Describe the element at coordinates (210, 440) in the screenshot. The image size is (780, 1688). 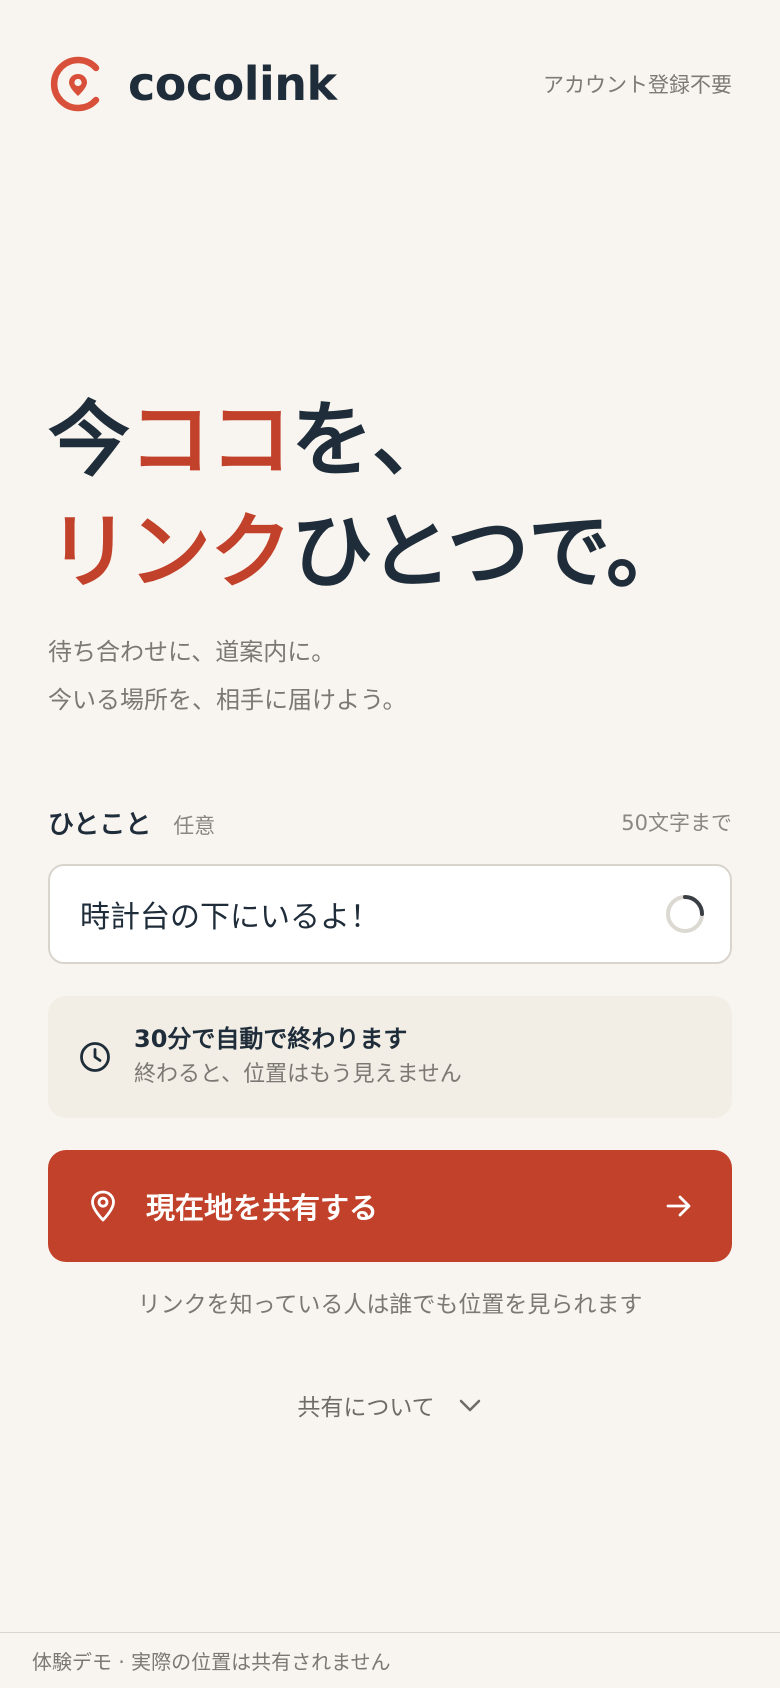
I see `hero-accent-text: ココ` at that location.